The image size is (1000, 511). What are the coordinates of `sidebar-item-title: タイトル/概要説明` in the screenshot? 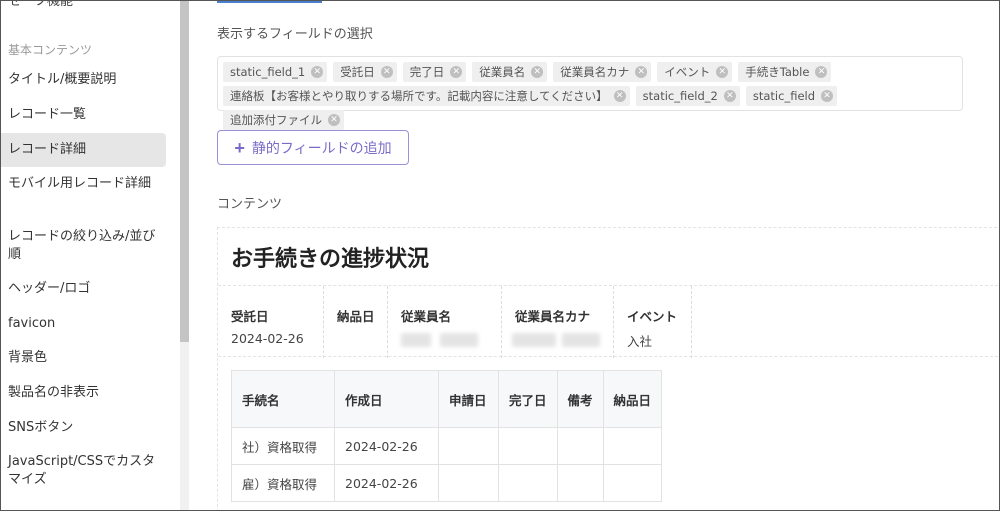 It's located at (83, 80).